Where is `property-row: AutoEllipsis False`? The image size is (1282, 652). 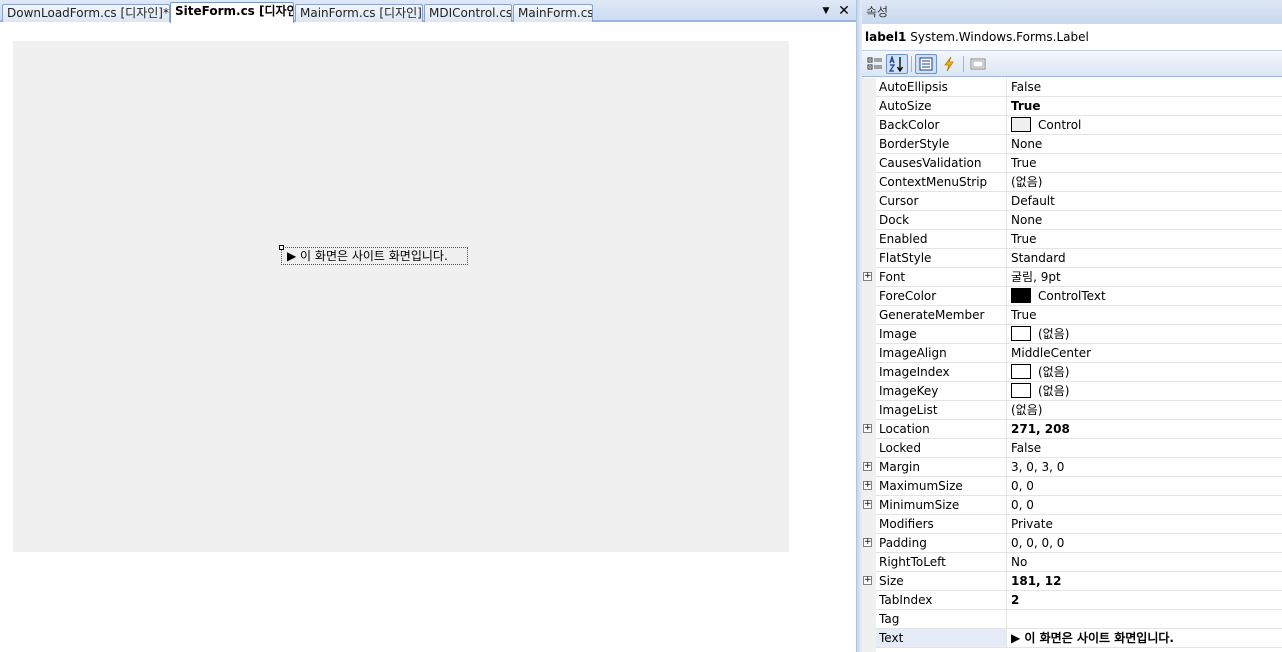
property-row: AutoEllipsis False is located at coordinates (1072, 87).